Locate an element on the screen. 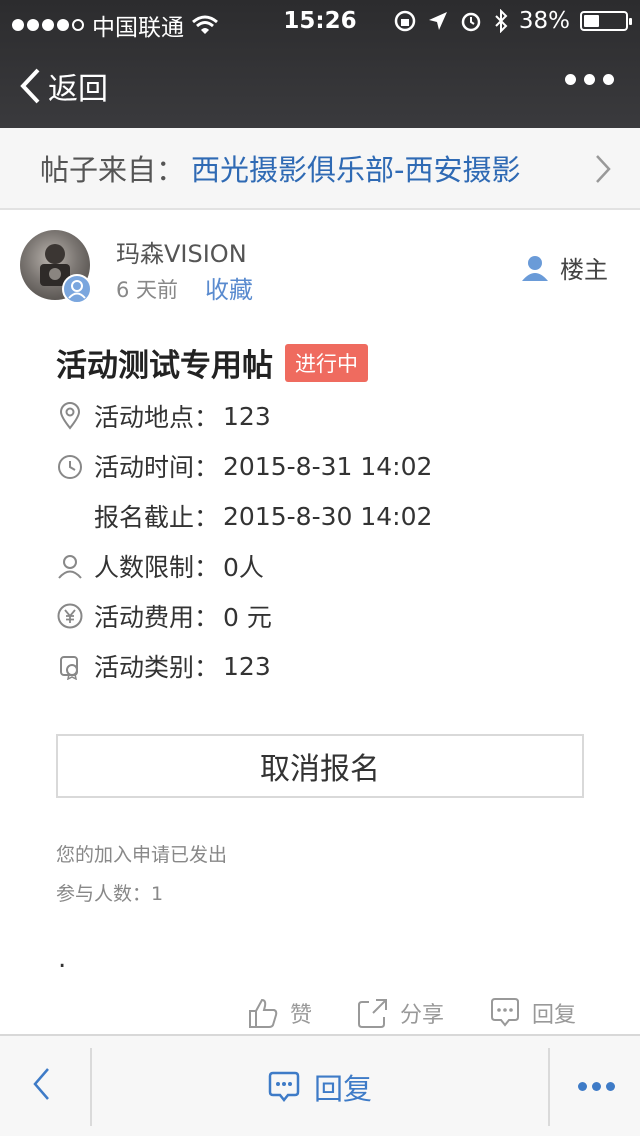  more-menu-button is located at coordinates (589, 79).